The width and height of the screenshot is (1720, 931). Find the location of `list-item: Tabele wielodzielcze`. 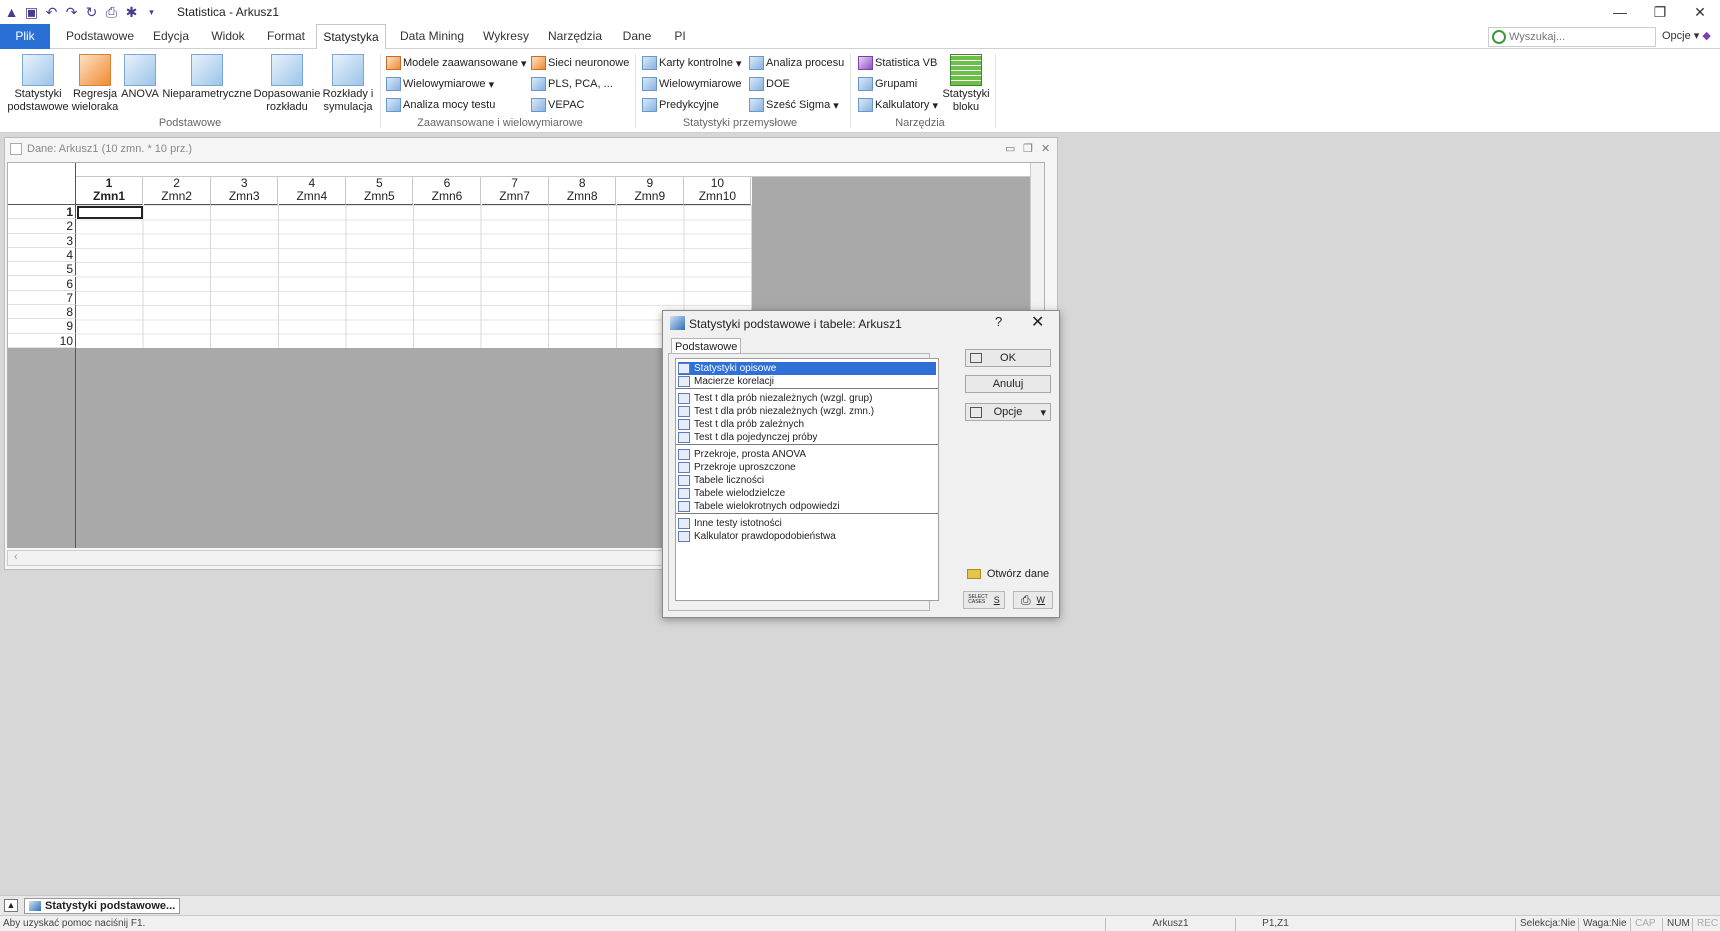

list-item: Tabele wielodzielcze is located at coordinates (731, 493).